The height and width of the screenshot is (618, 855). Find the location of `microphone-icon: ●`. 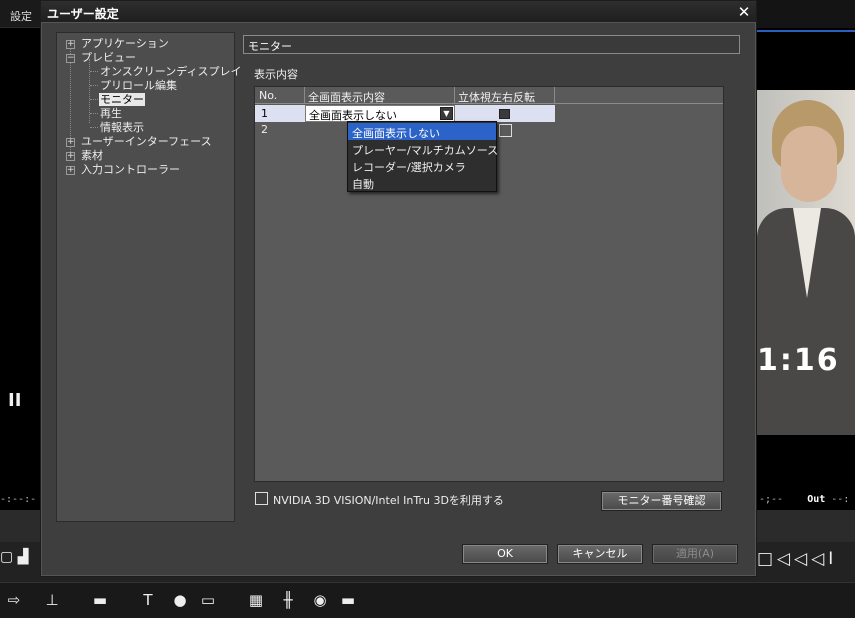

microphone-icon: ● is located at coordinates (180, 600).